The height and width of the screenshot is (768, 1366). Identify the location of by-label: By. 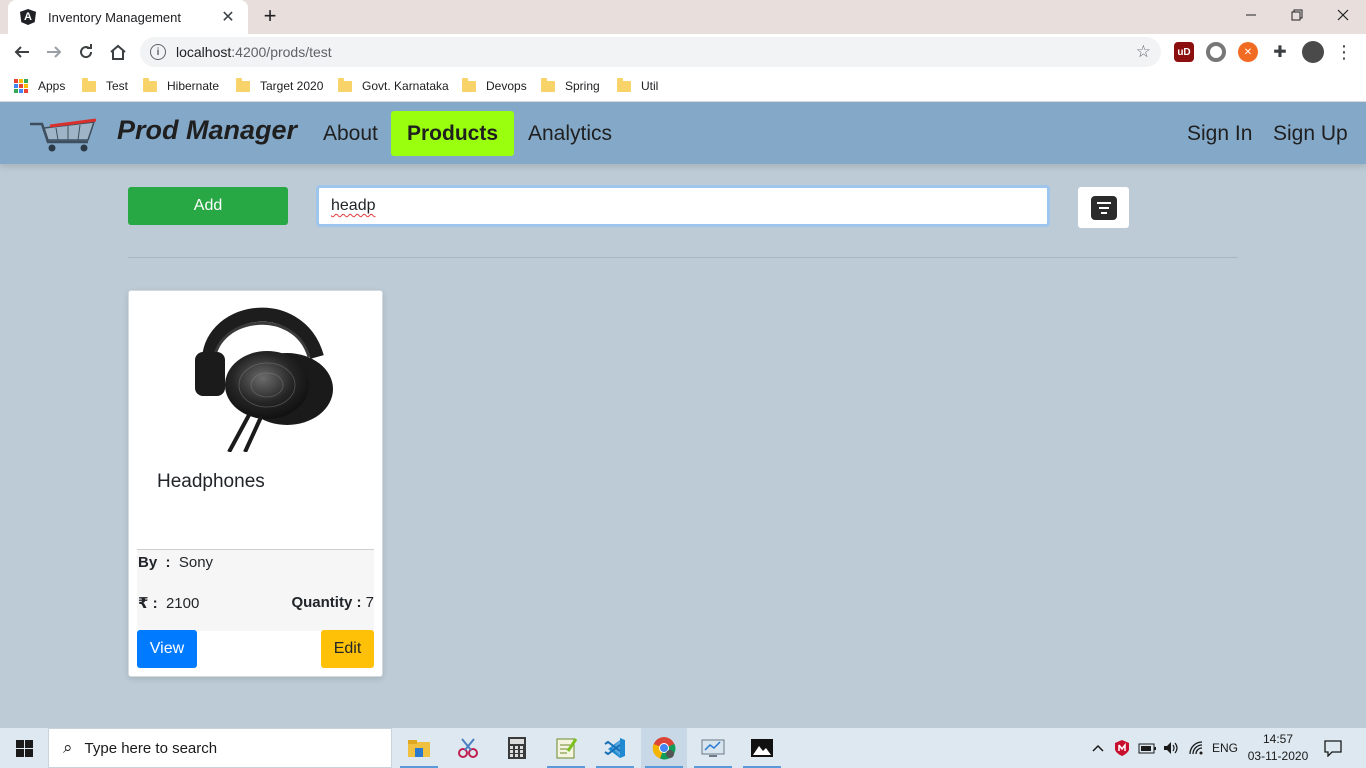
(148, 562).